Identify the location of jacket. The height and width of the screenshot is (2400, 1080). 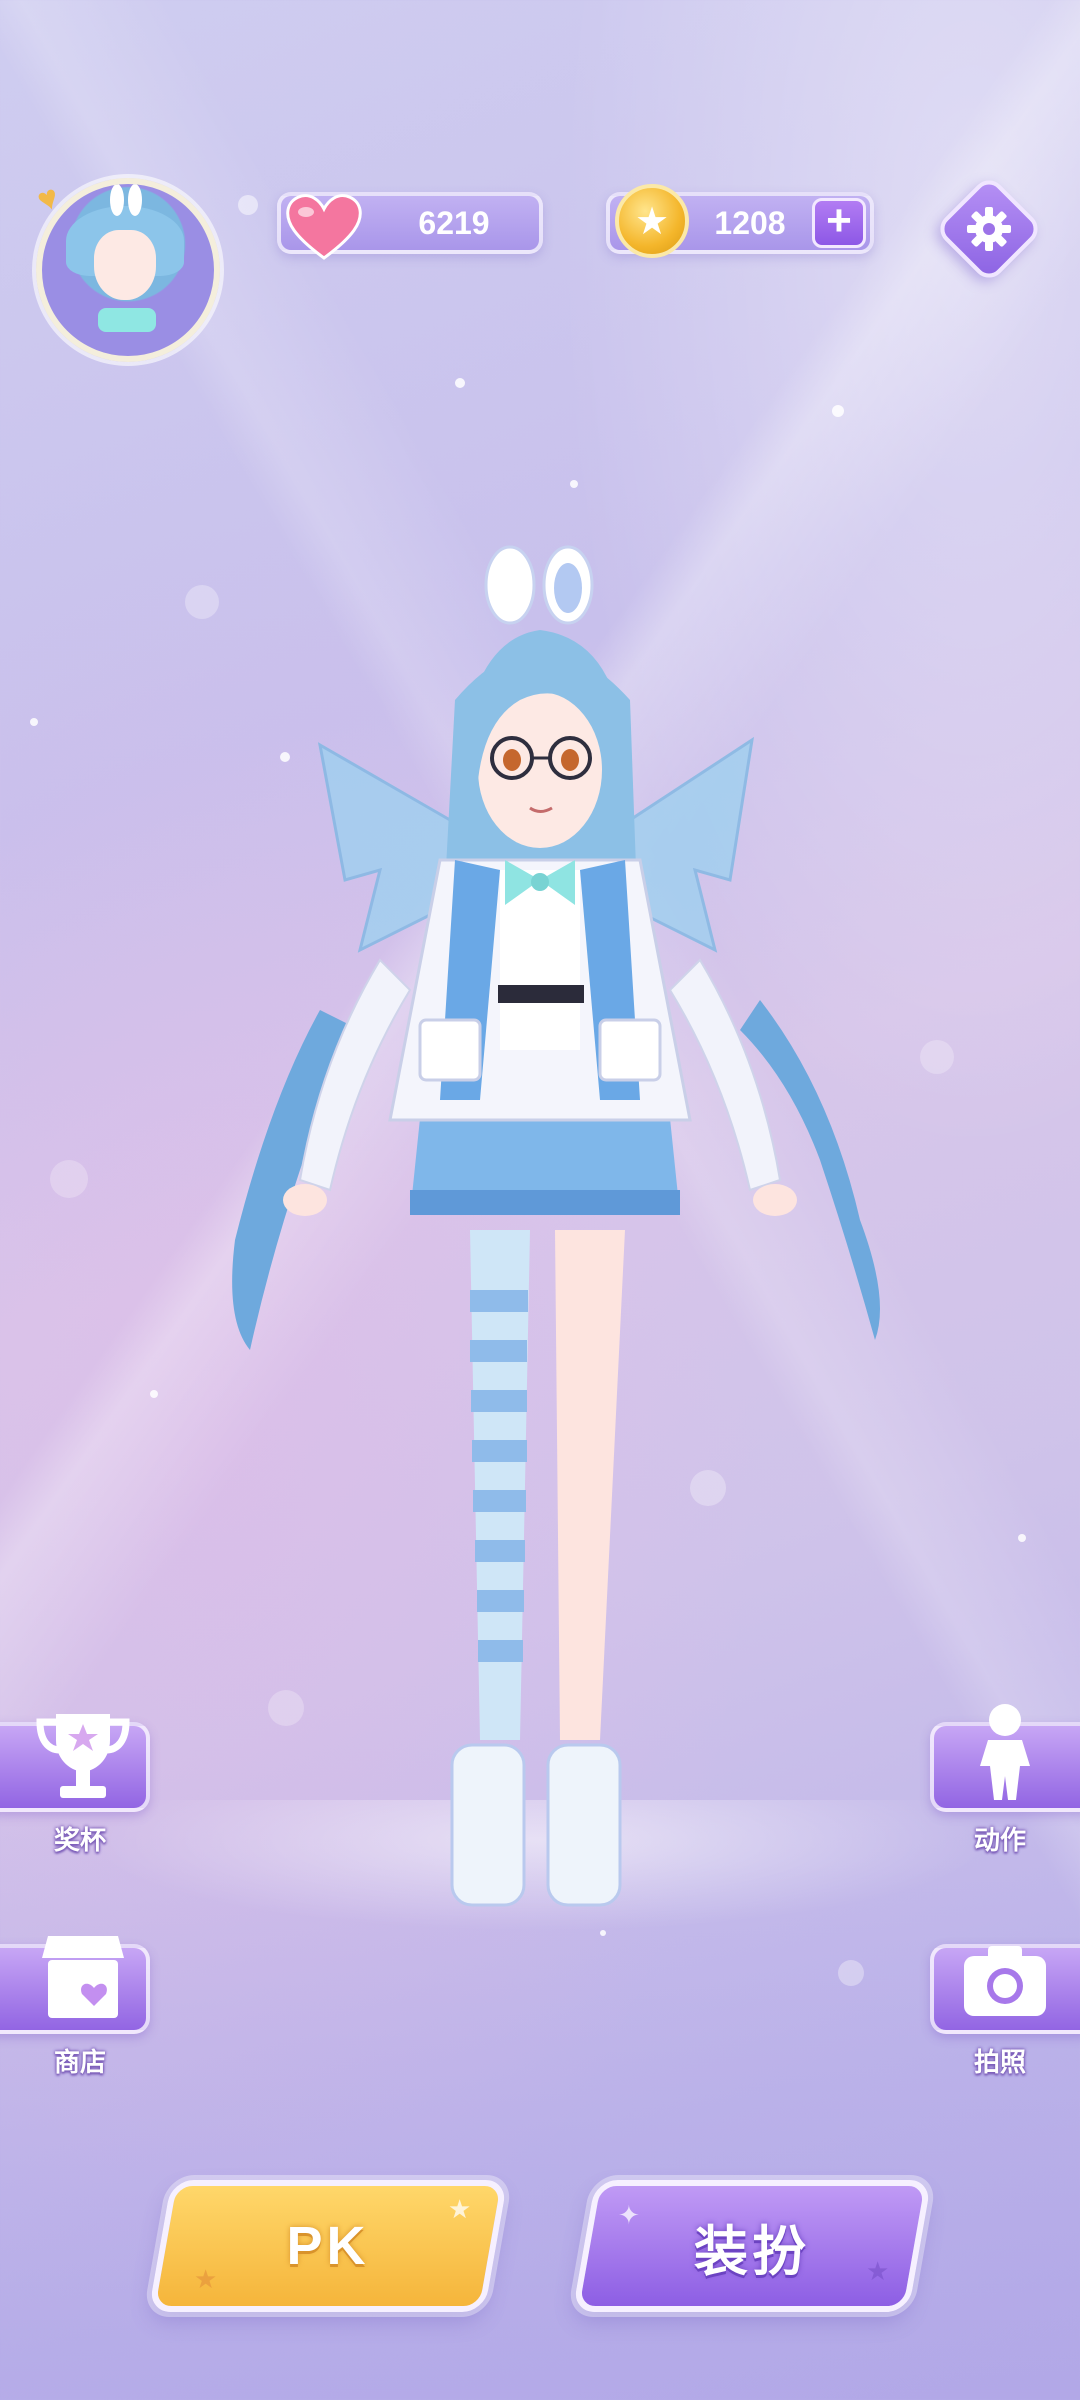
(540, 990).